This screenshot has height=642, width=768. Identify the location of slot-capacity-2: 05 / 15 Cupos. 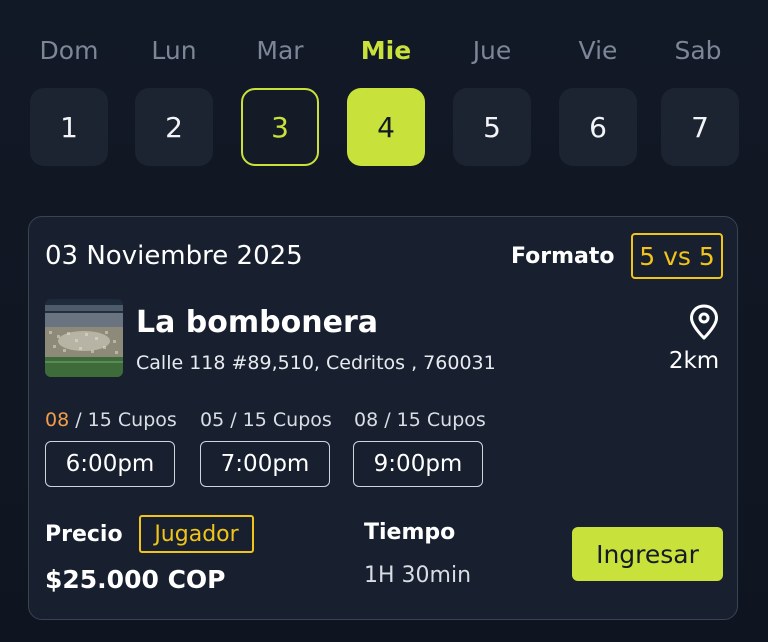
(266, 420).